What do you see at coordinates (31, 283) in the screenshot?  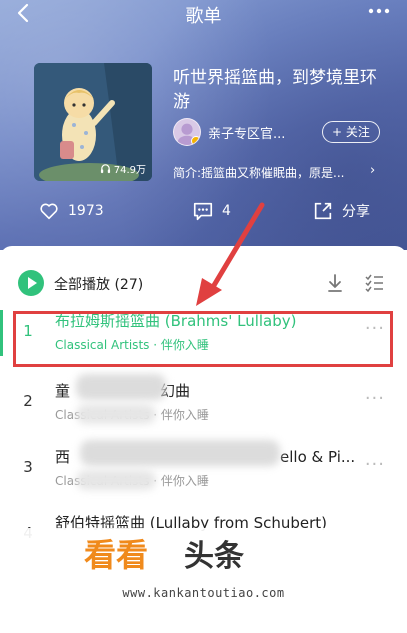 I see `play-icon` at bounding box center [31, 283].